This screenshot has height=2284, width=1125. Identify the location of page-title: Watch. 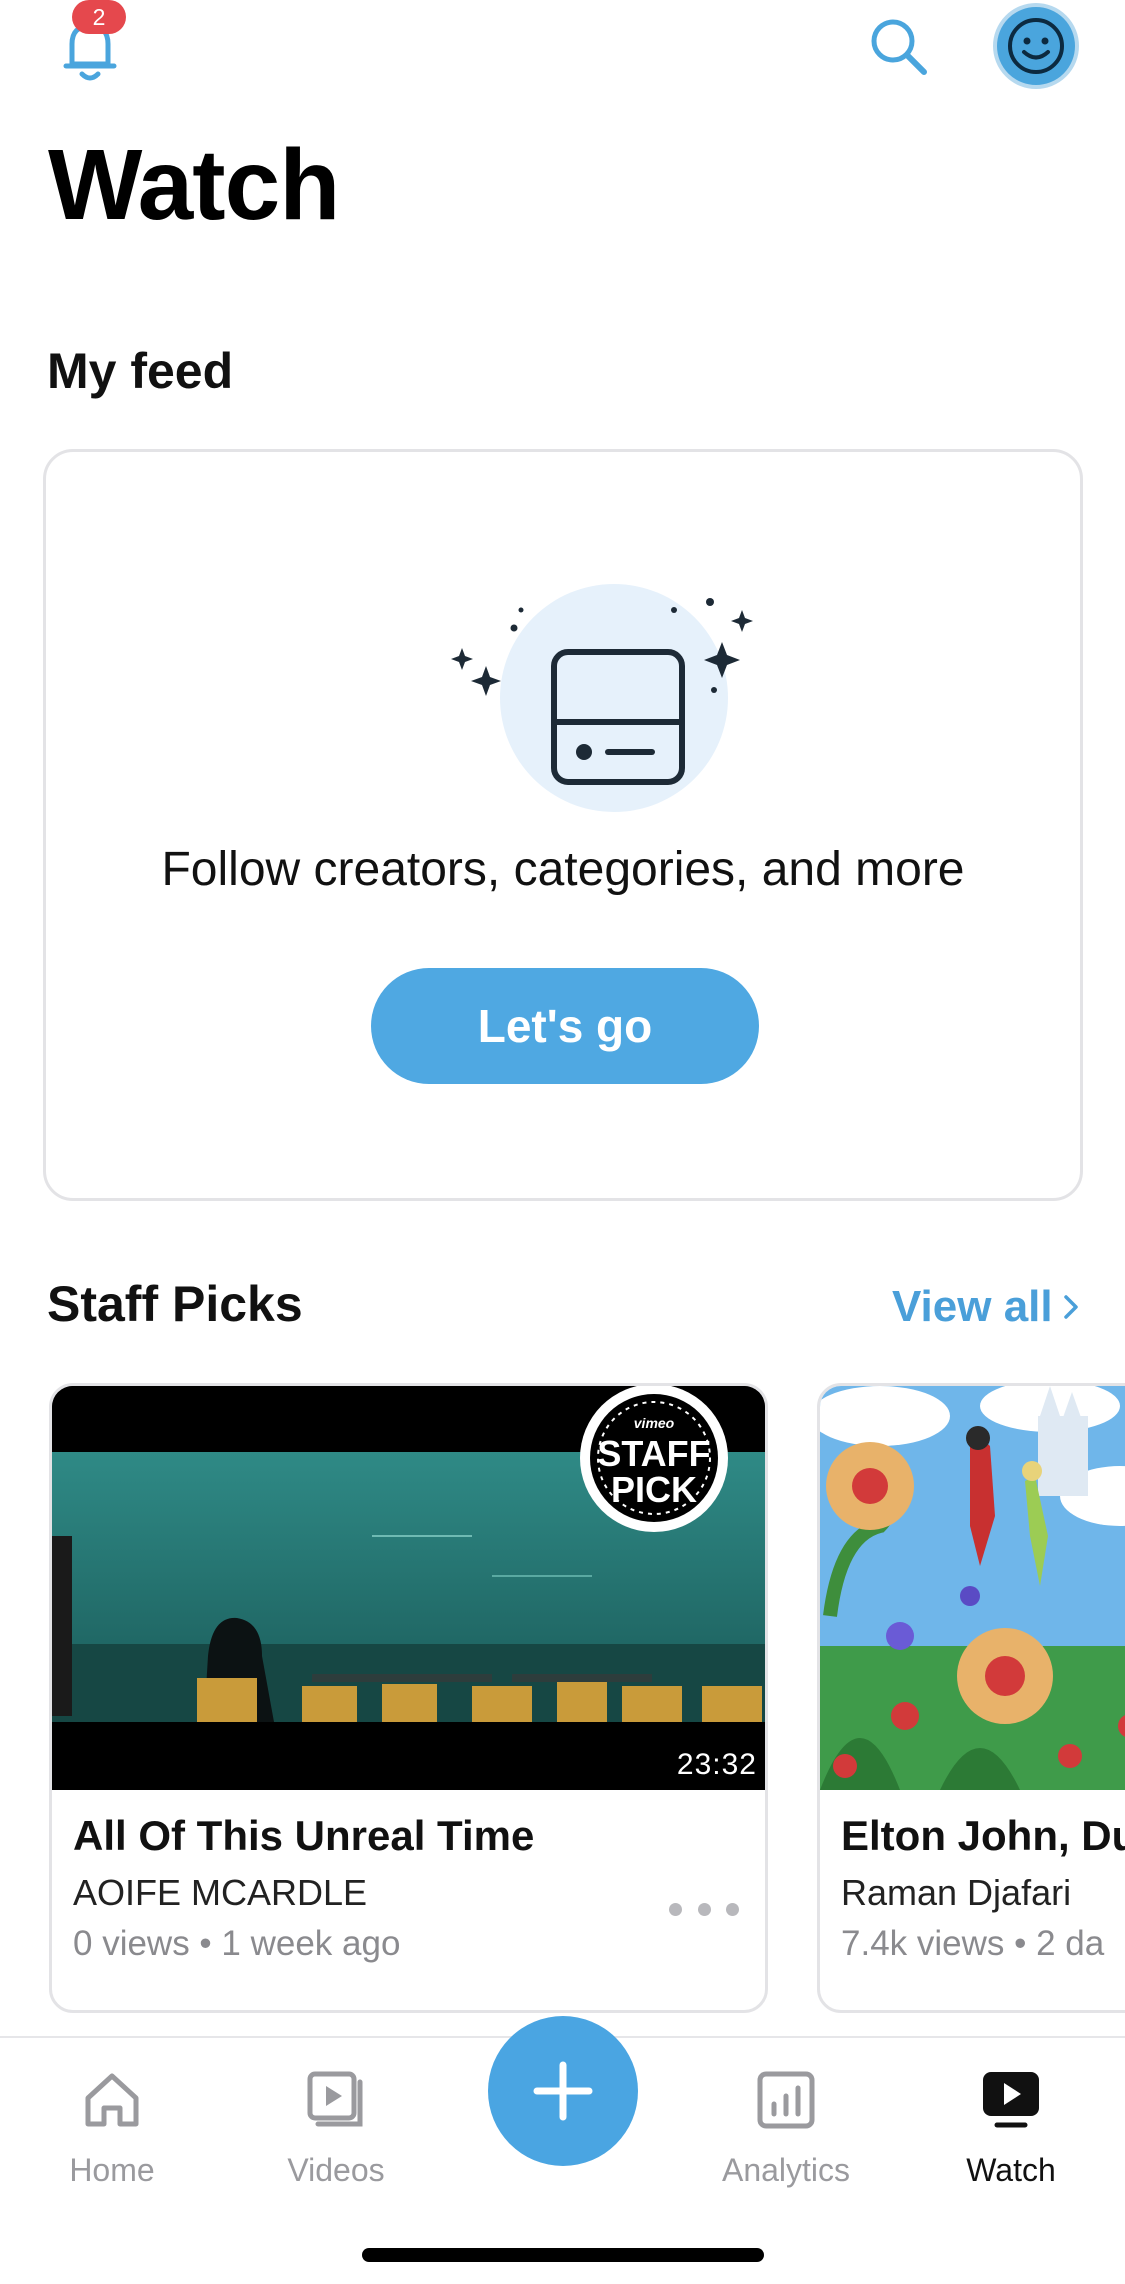
(194, 185).